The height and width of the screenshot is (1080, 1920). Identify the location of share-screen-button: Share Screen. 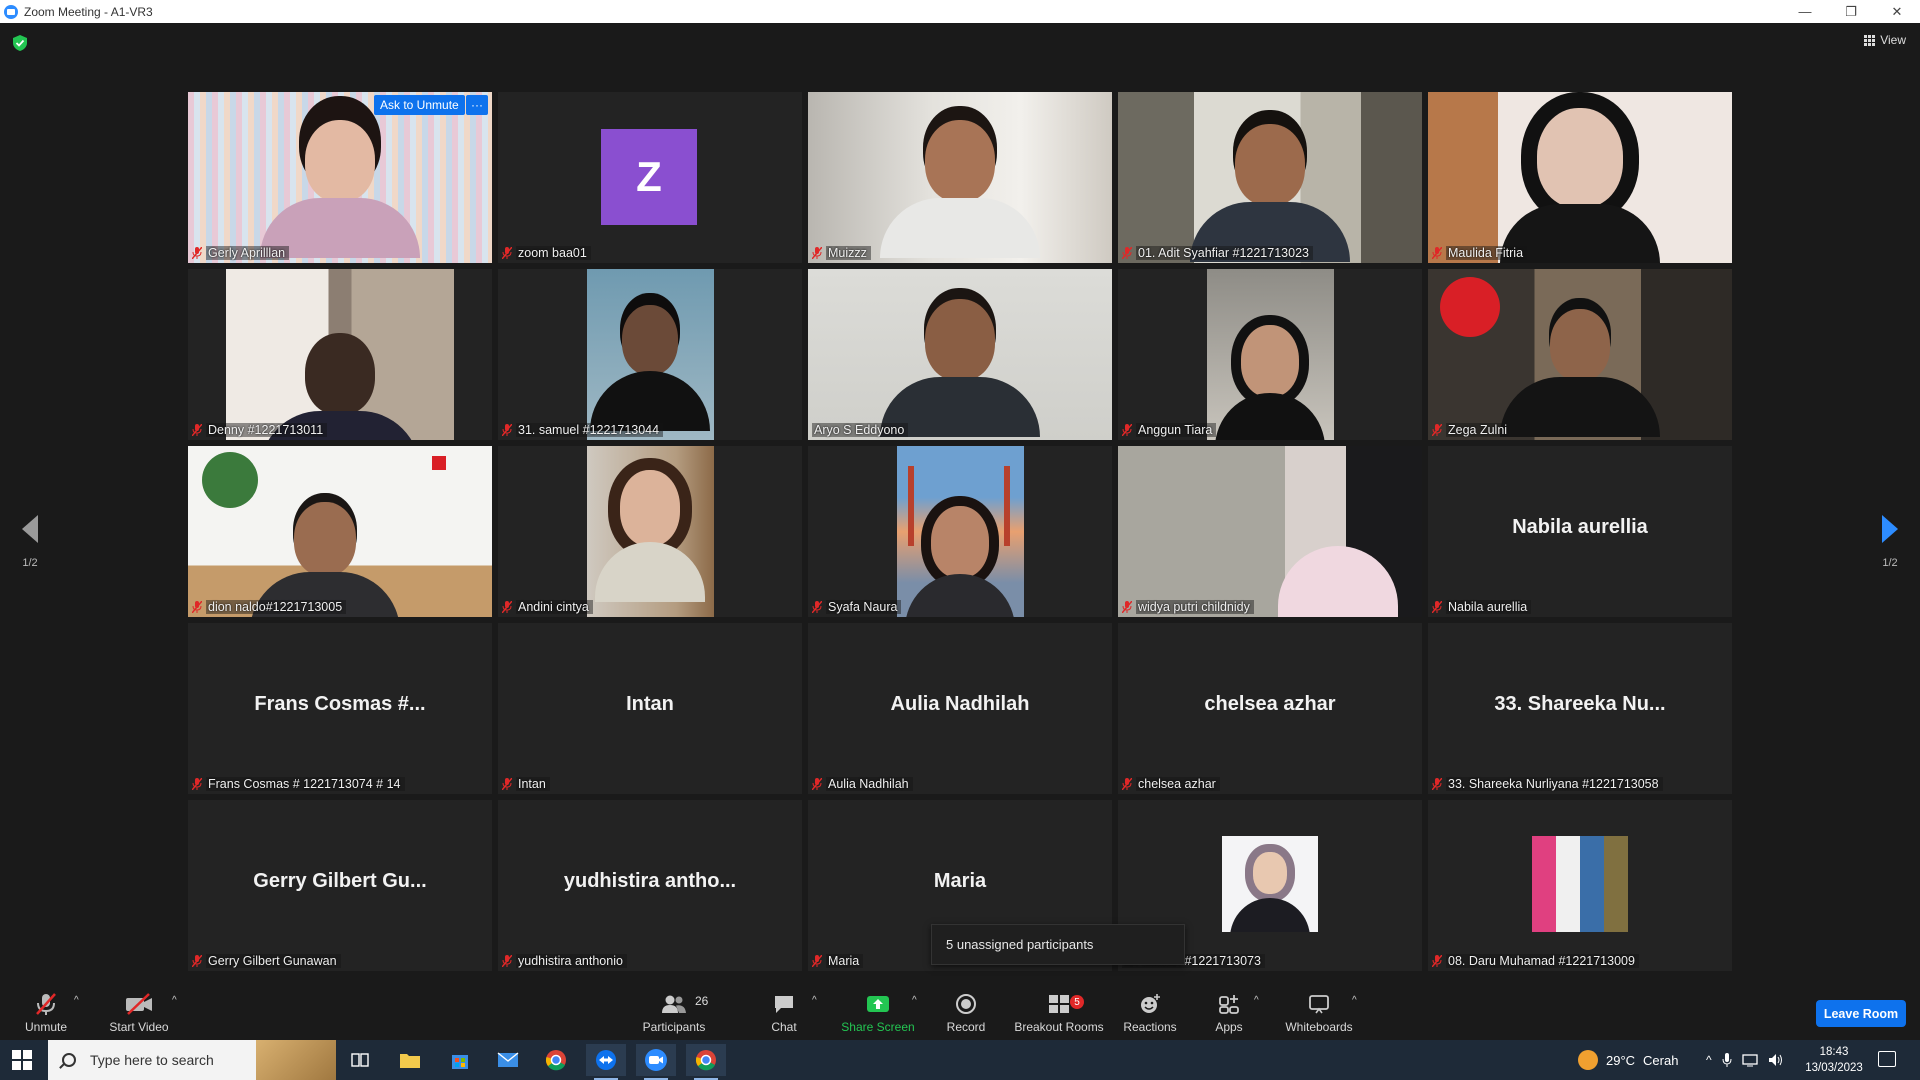
(878, 1011).